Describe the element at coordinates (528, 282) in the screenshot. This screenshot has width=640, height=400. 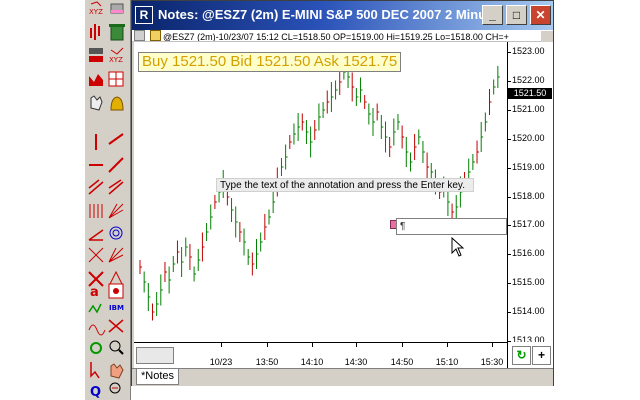
I see `price-label: 1515.00` at that location.